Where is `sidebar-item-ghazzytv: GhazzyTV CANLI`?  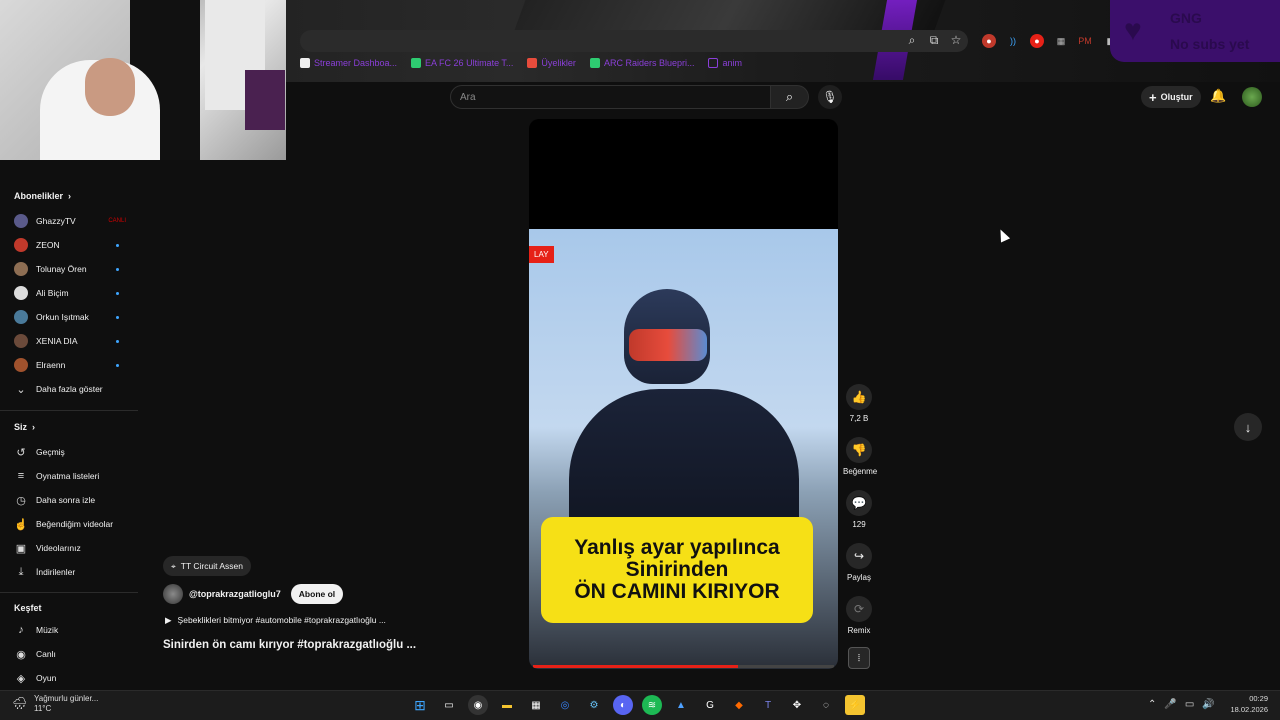
sidebar-item-ghazzytv: GhazzyTV CANLI is located at coordinates (70, 221).